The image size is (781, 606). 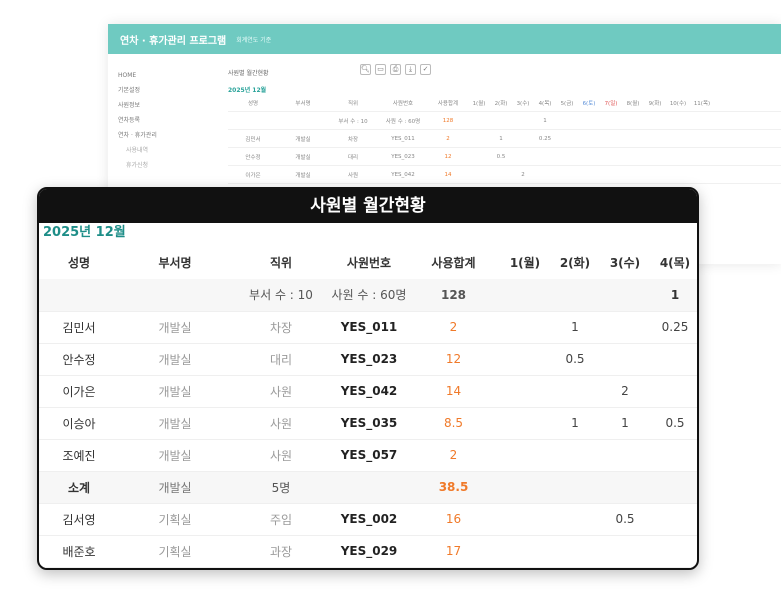 I want to click on col-header-dept: 부서명, so click(x=175, y=262).